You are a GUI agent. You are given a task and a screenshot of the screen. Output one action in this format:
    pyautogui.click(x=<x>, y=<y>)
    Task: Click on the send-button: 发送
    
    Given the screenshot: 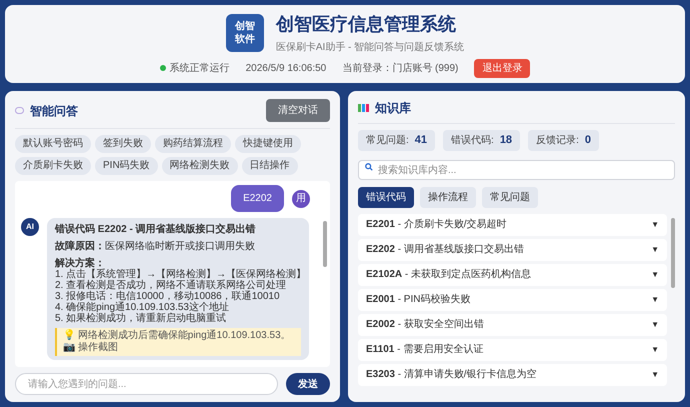 What is the action you would take?
    pyautogui.click(x=308, y=384)
    